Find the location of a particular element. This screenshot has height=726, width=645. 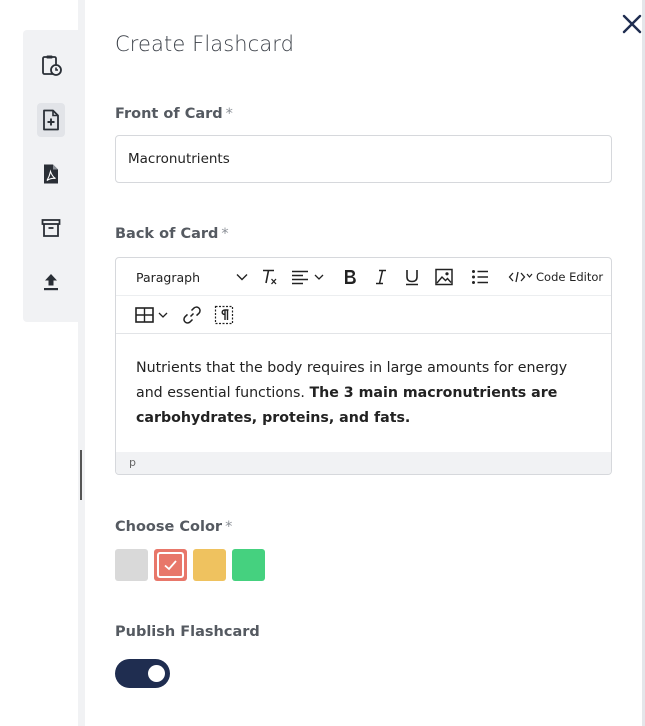

publish-label: Publish Flashcard is located at coordinates (187, 632).